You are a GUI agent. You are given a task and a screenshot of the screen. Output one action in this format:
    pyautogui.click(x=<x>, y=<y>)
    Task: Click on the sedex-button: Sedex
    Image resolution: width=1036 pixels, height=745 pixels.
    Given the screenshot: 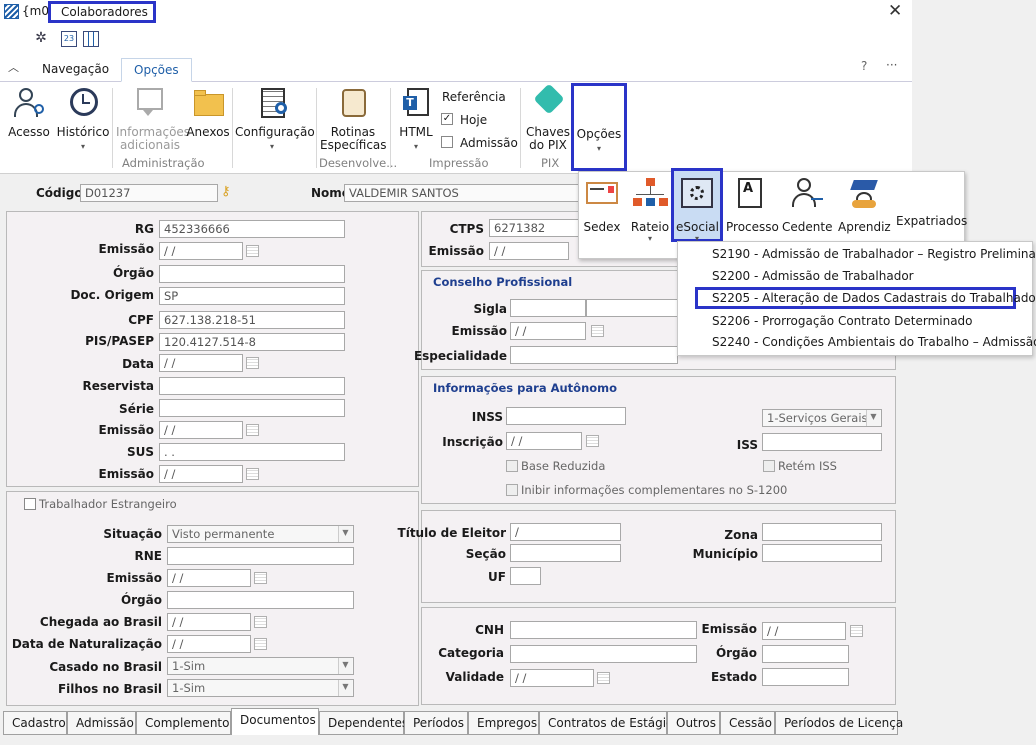 What is the action you would take?
    pyautogui.click(x=602, y=205)
    